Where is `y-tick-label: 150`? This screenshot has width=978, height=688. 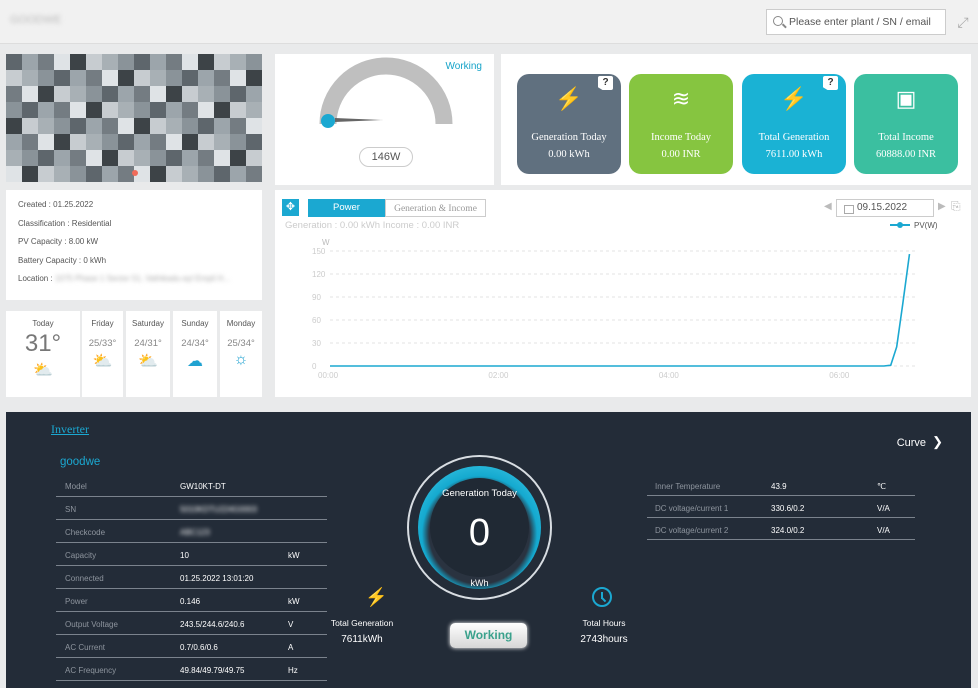
y-tick-label: 150 is located at coordinates (319, 251).